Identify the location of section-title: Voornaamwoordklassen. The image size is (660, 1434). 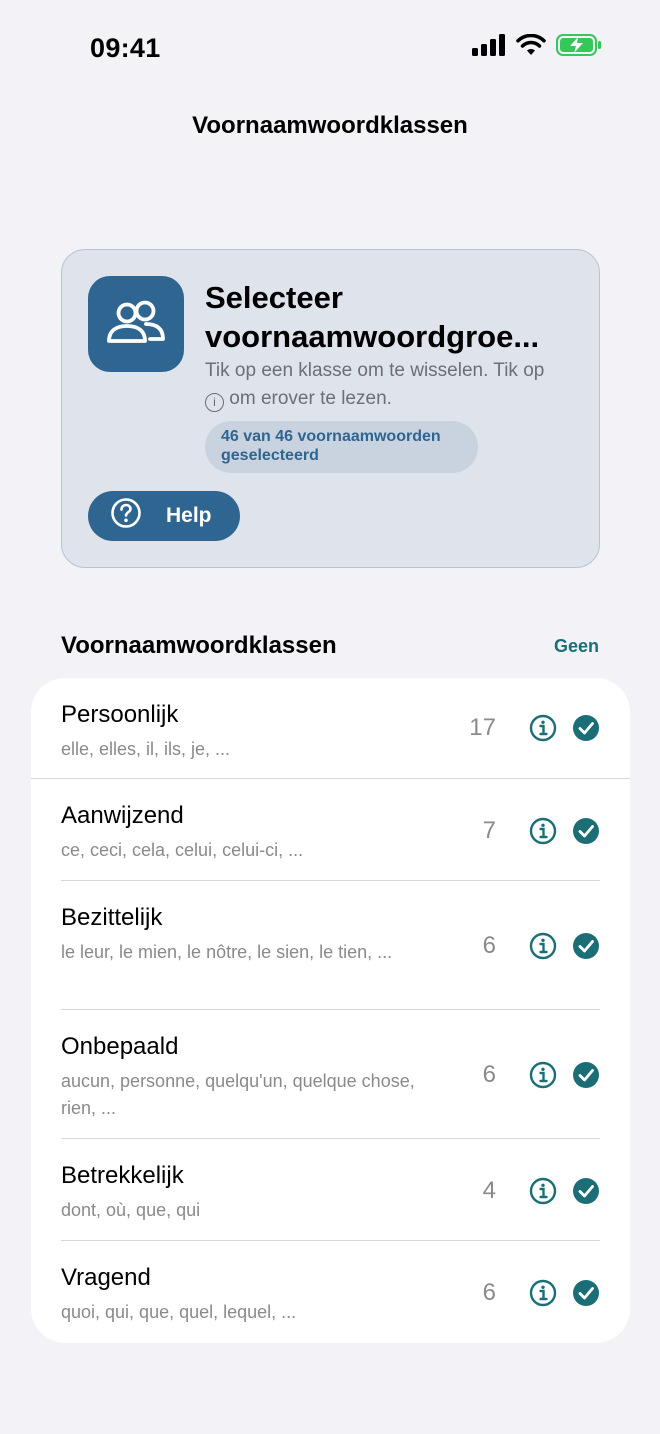
(199, 645).